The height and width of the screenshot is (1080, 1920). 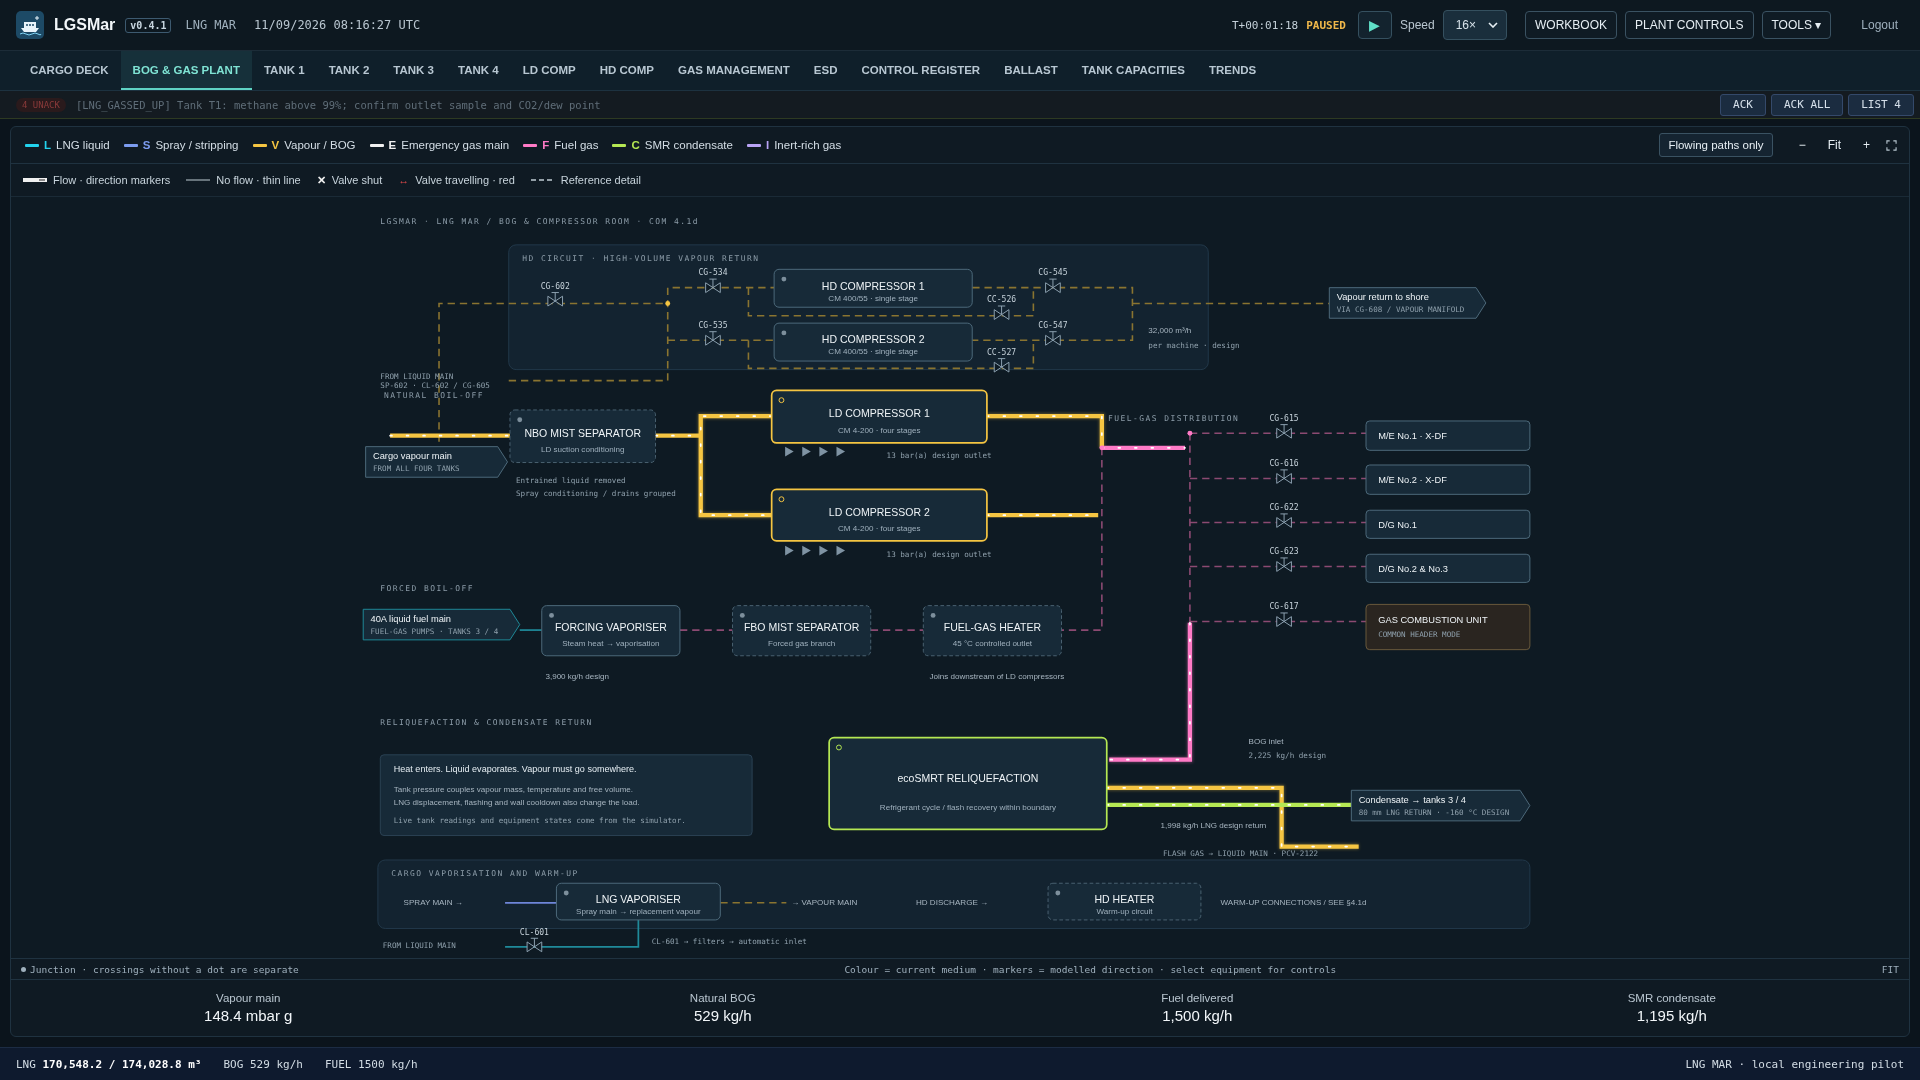 What do you see at coordinates (413, 70) in the screenshot?
I see `nav-tab: TANK 3` at bounding box center [413, 70].